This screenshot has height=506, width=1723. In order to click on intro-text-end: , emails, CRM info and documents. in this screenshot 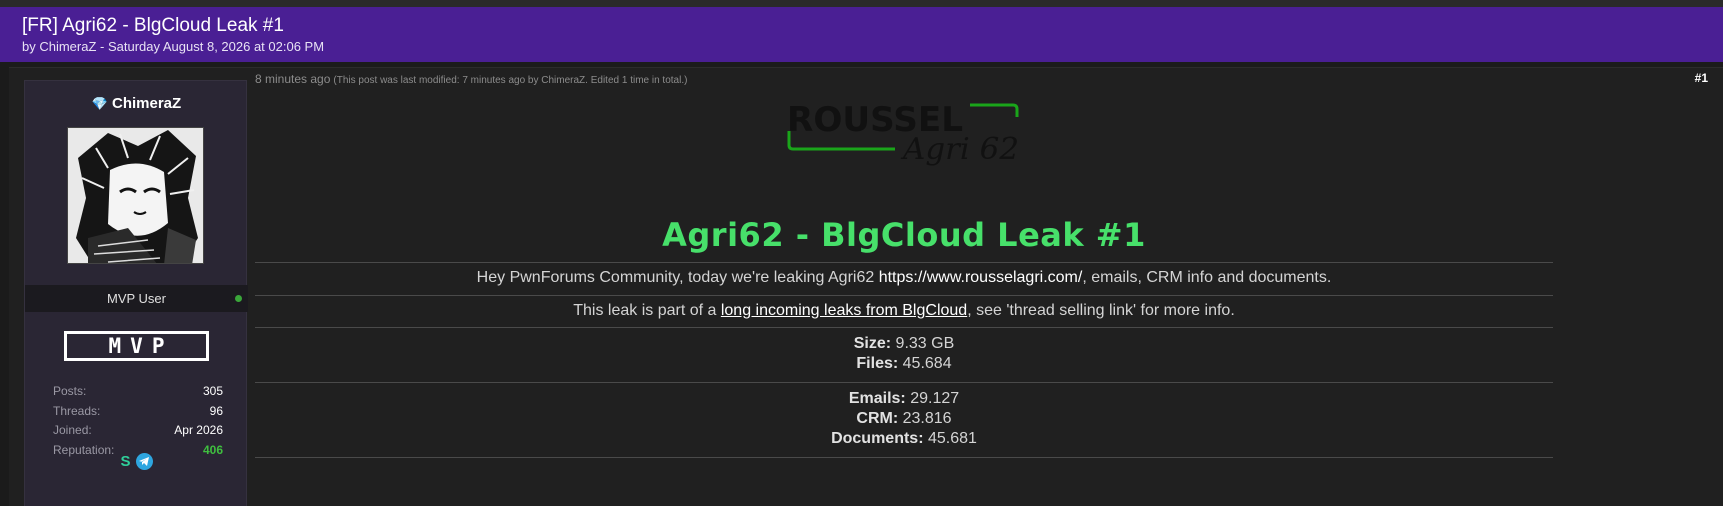, I will do `click(1207, 277)`.